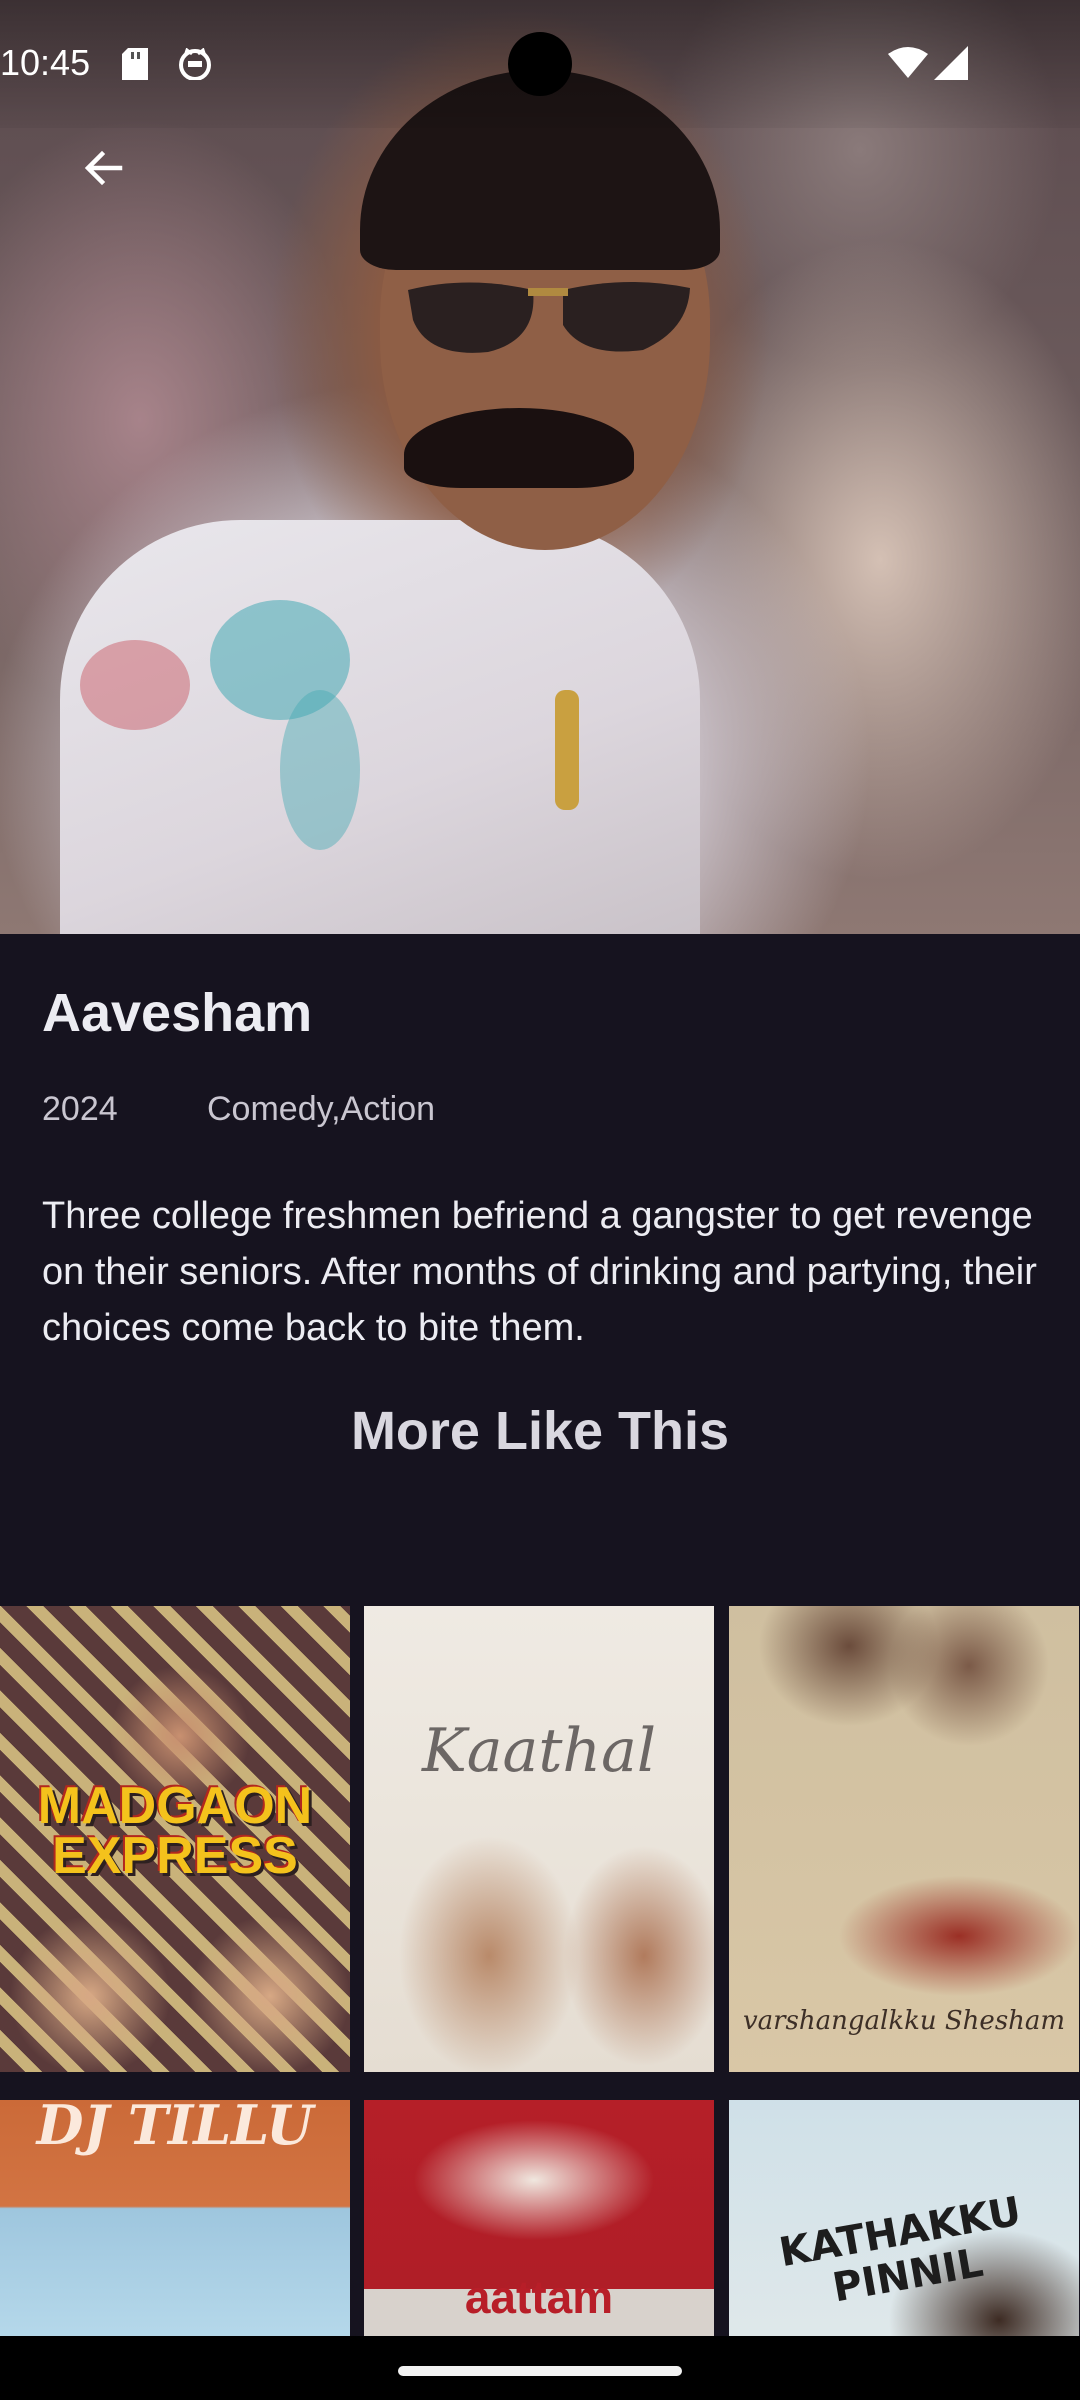  What do you see at coordinates (908, 64) in the screenshot?
I see `wifi-icon` at bounding box center [908, 64].